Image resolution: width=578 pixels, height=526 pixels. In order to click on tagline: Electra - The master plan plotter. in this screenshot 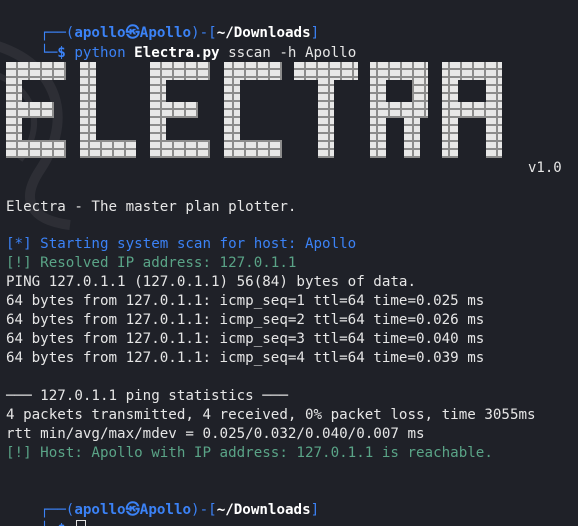, I will do `click(151, 207)`.